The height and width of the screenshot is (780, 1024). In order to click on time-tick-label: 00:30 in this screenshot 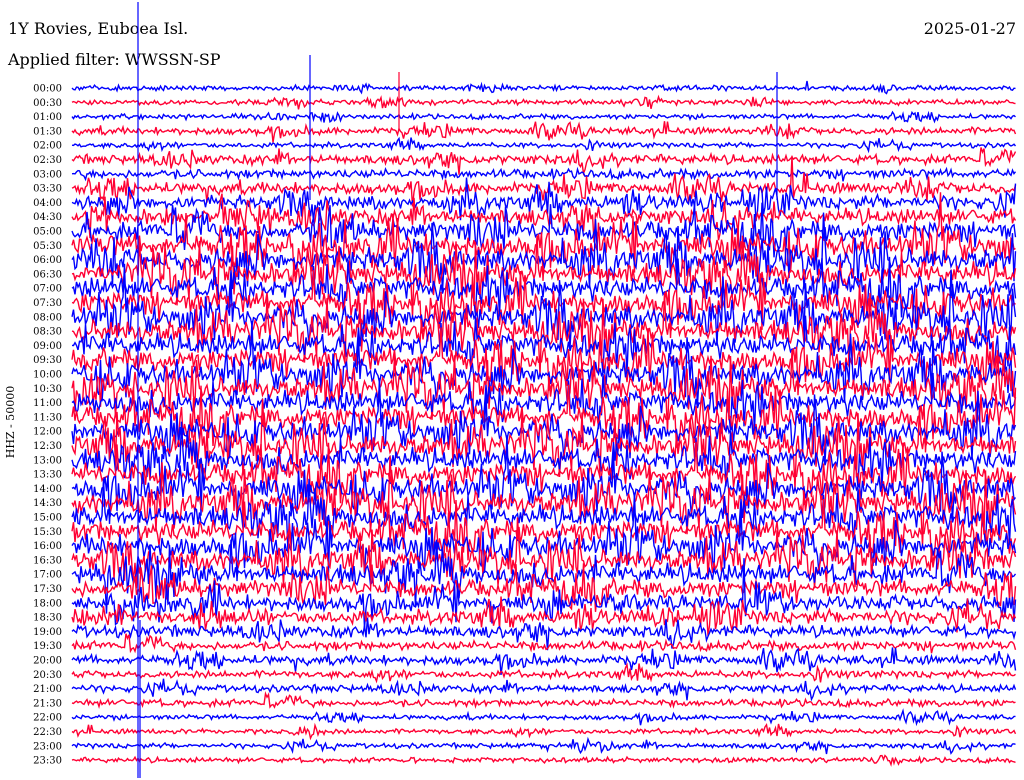, I will do `click(47, 103)`.